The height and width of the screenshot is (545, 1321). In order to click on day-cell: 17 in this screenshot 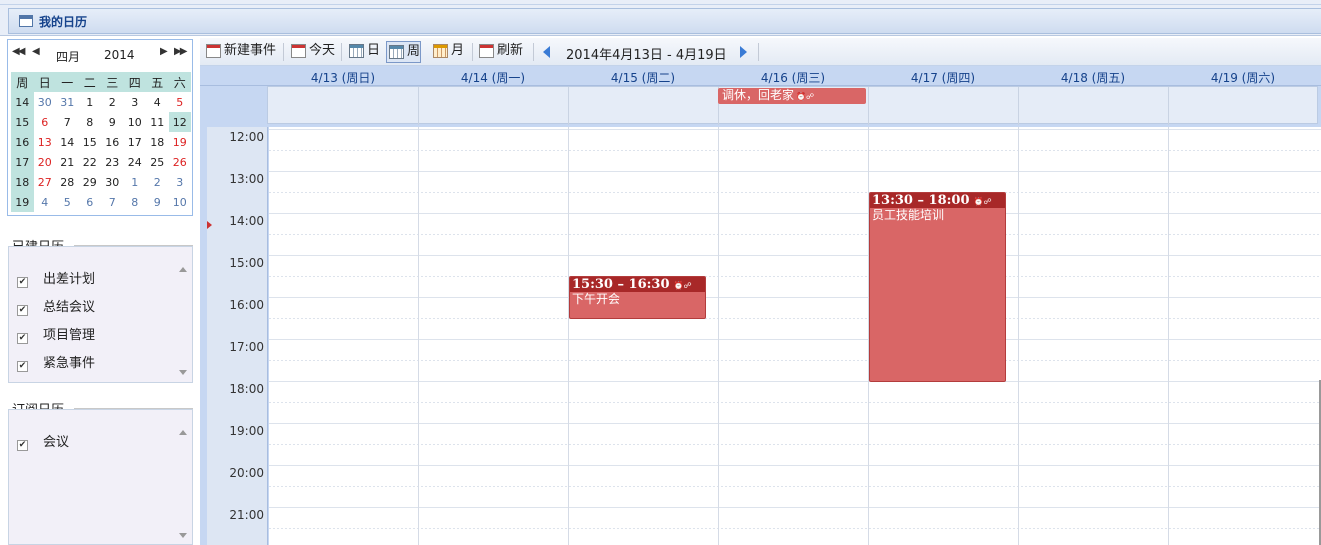, I will do `click(135, 142)`.